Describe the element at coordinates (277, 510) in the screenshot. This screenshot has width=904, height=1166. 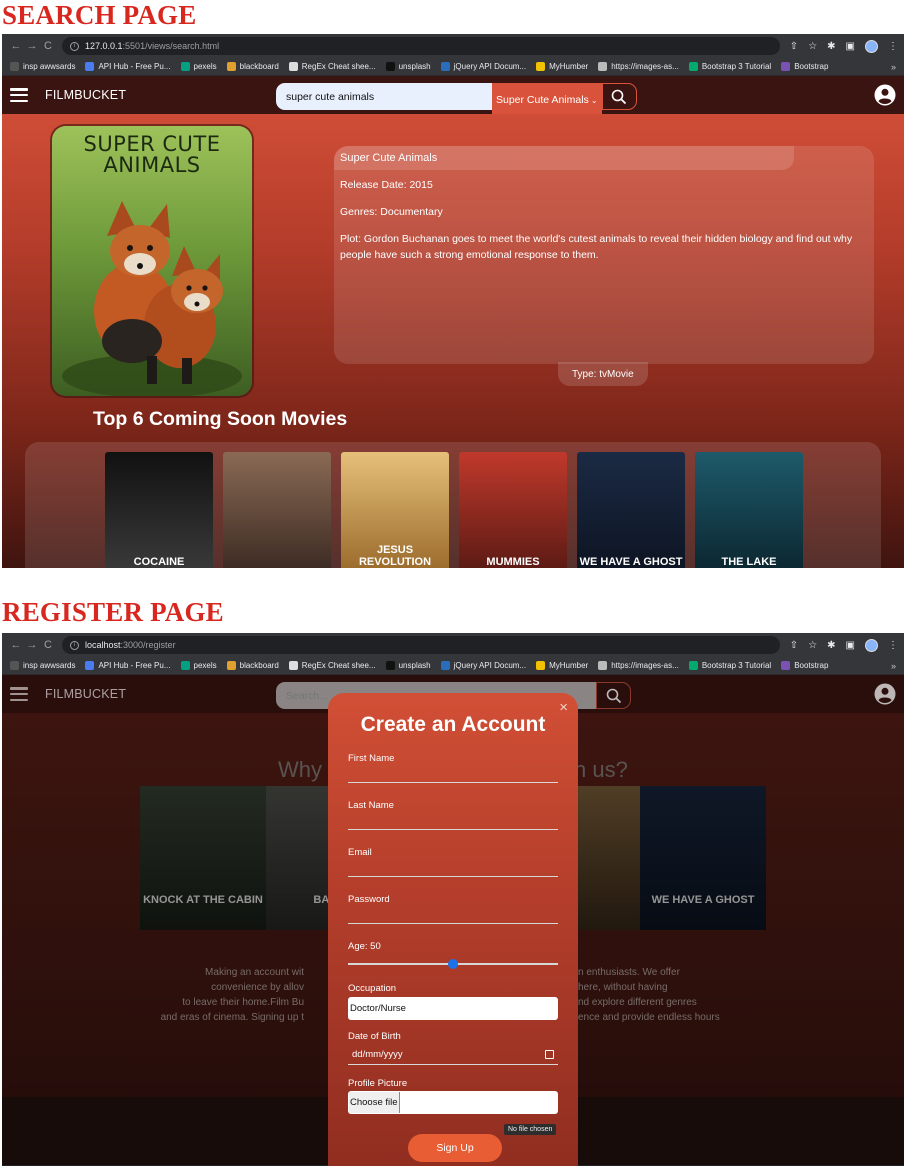
I see `coming-soon-poster` at that location.